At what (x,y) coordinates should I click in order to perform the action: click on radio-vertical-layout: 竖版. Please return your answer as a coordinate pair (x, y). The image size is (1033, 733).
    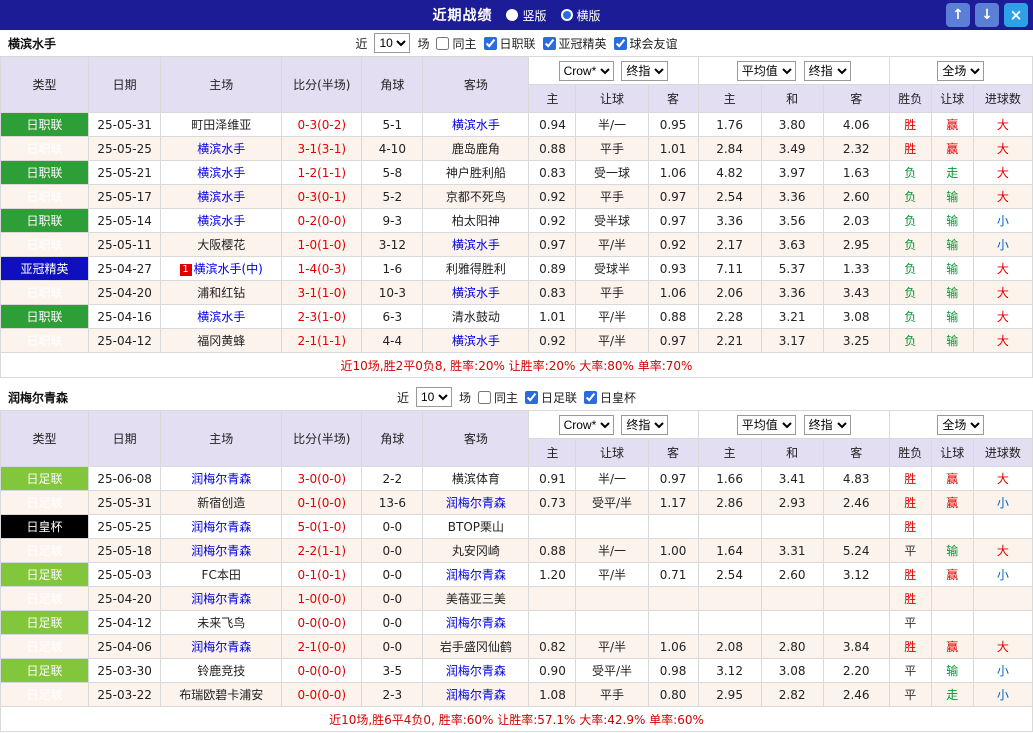
    Looking at the image, I should click on (526, 15).